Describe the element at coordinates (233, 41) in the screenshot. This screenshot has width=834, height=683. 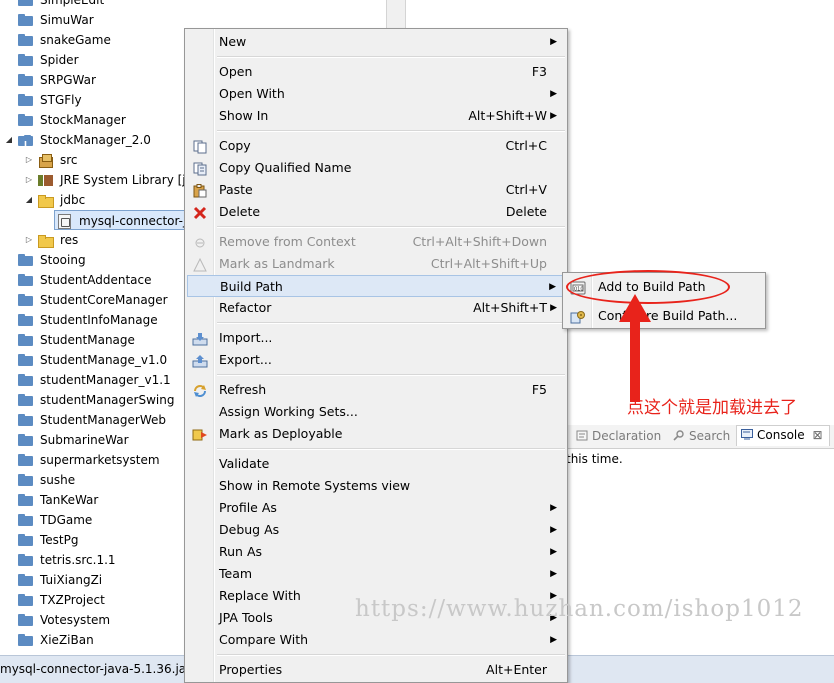
I see `menu-item-label: New` at that location.